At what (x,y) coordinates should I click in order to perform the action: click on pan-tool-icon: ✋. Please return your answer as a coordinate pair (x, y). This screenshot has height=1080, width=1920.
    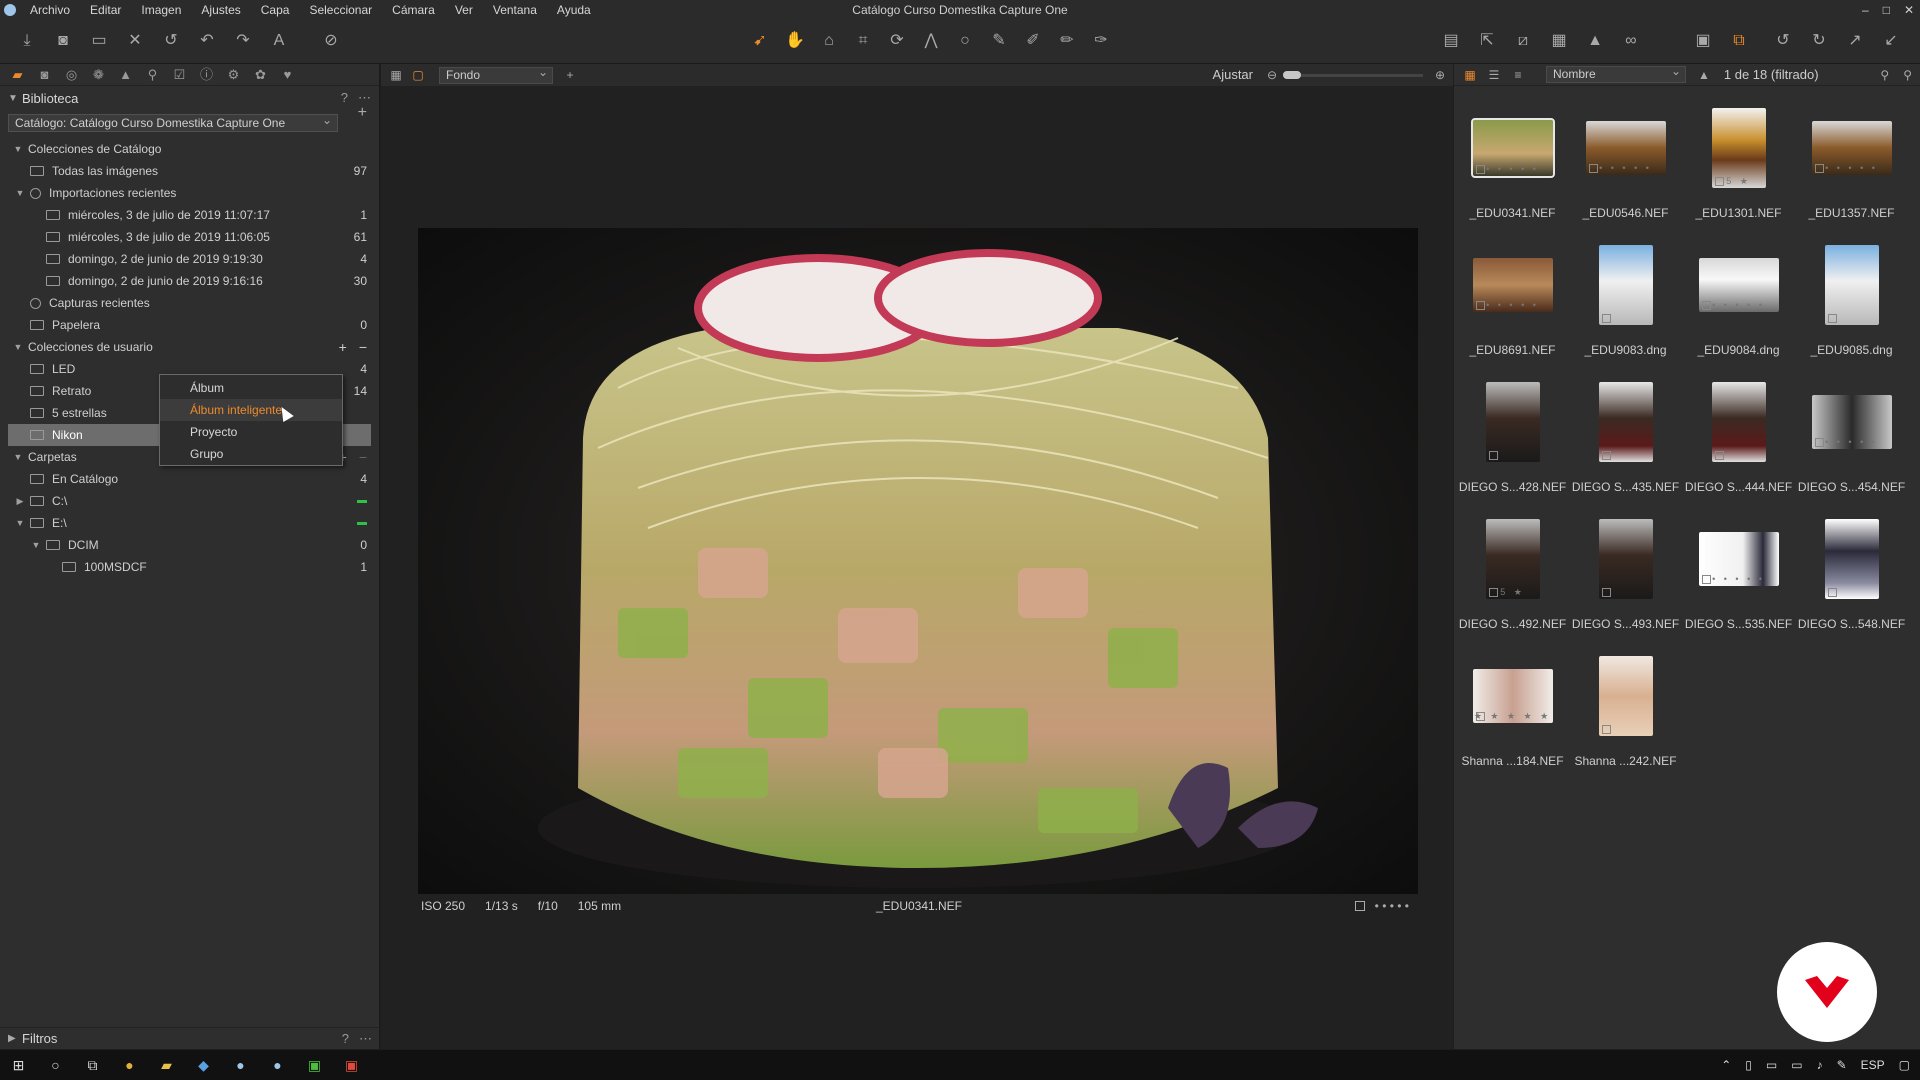
    Looking at the image, I should click on (795, 41).